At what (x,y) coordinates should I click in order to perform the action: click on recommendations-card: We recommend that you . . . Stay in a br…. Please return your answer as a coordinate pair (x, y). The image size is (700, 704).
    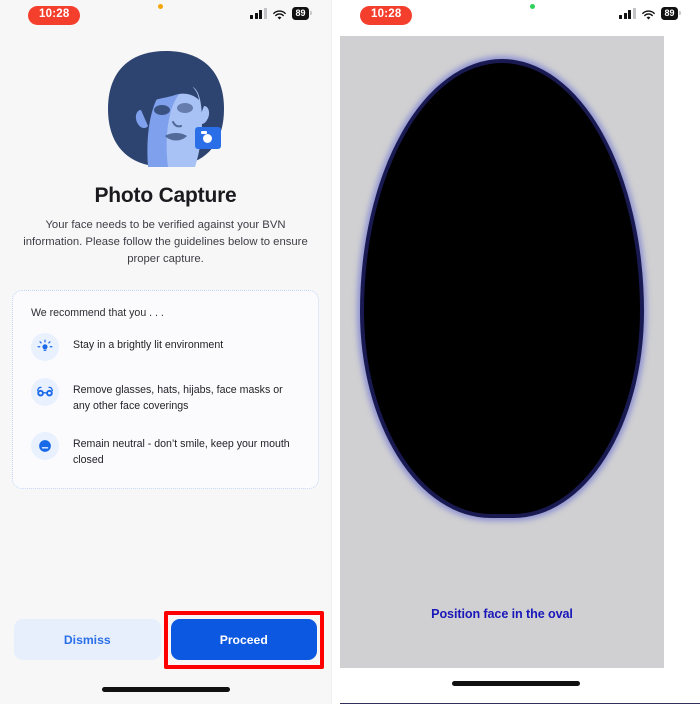
    Looking at the image, I should click on (165, 389).